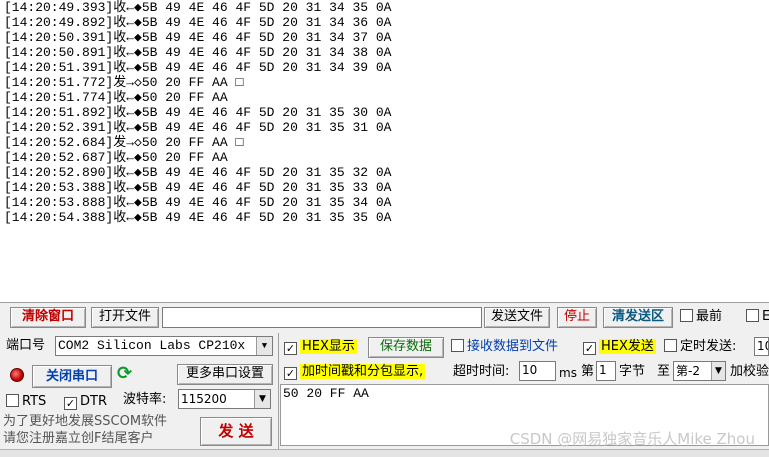 The width and height of the screenshot is (769, 457). Describe the element at coordinates (606, 371) in the screenshot. I see `byte-start-input: 1` at that location.